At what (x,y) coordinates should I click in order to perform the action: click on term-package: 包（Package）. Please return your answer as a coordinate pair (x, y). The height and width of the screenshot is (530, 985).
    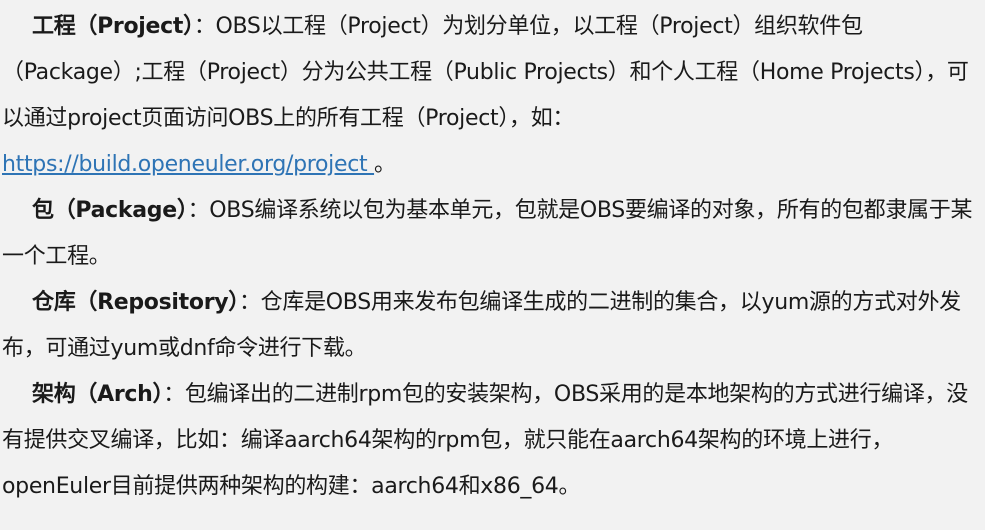
    Looking at the image, I should click on (110, 210).